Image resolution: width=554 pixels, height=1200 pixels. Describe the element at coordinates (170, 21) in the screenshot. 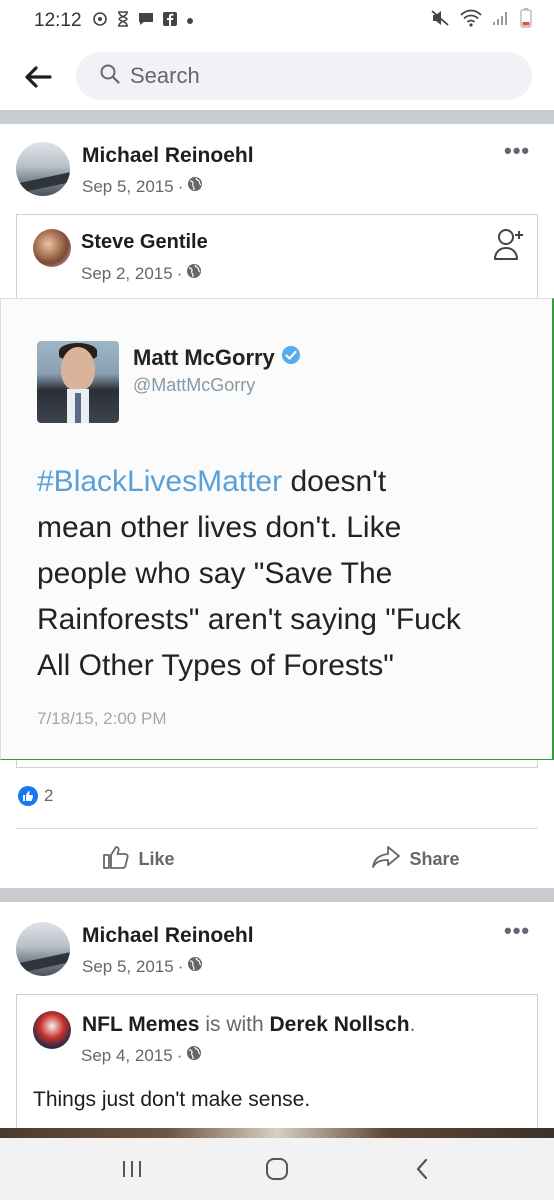

I see `facebook-icon` at that location.